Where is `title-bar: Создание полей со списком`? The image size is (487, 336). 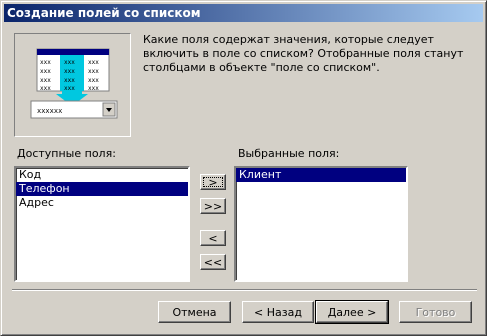 title-bar: Создание полей со списком is located at coordinates (243, 13).